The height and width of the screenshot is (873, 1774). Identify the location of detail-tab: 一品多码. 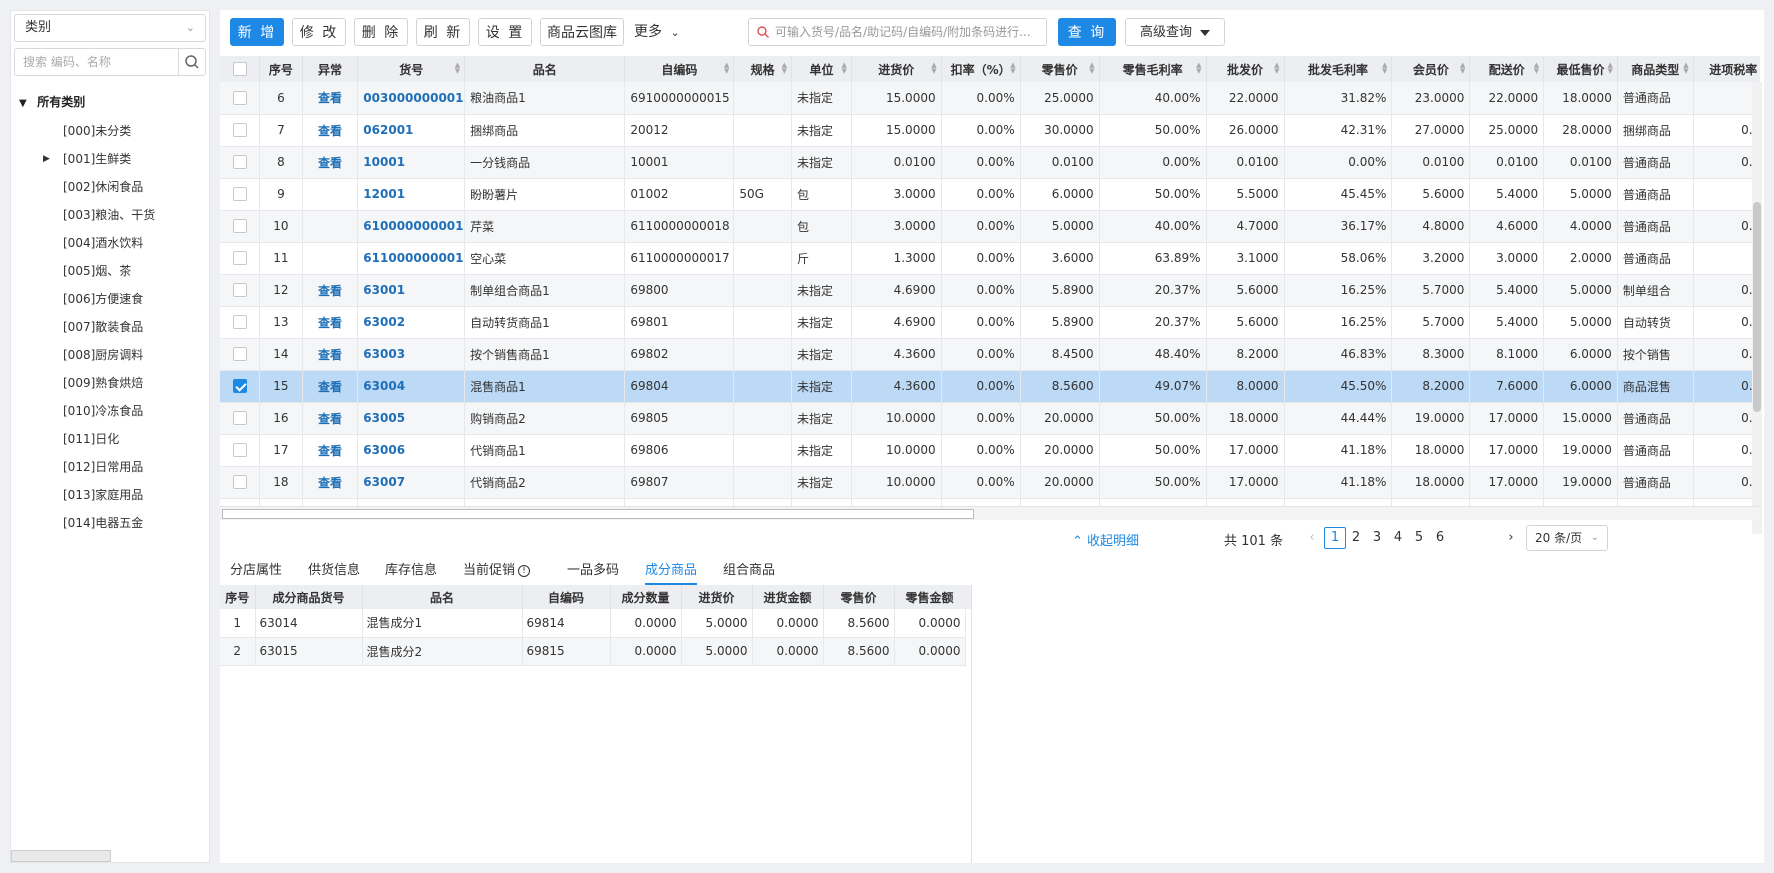
(593, 572).